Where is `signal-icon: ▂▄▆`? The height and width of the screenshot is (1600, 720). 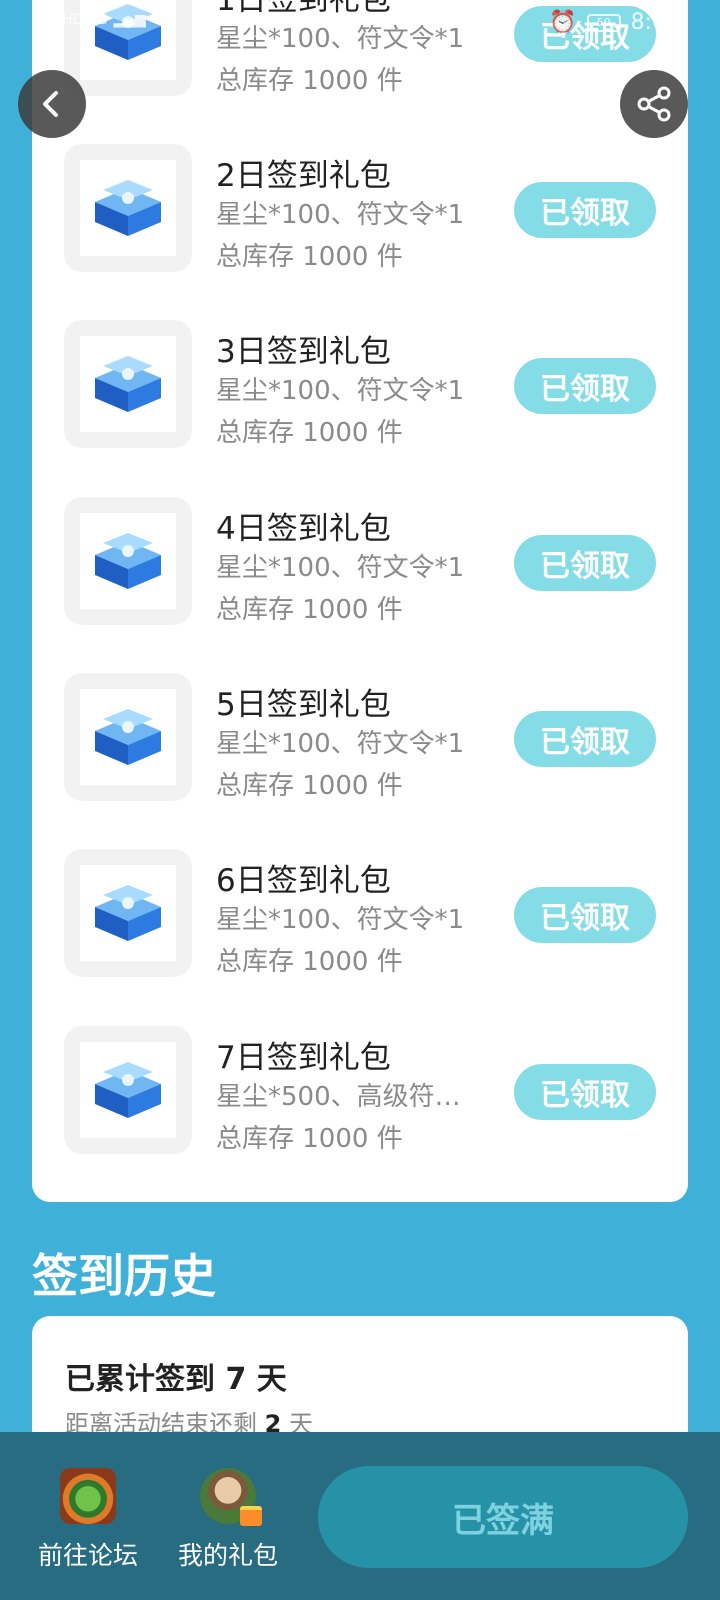 signal-icon: ▂▄▆ is located at coordinates (129, 20).